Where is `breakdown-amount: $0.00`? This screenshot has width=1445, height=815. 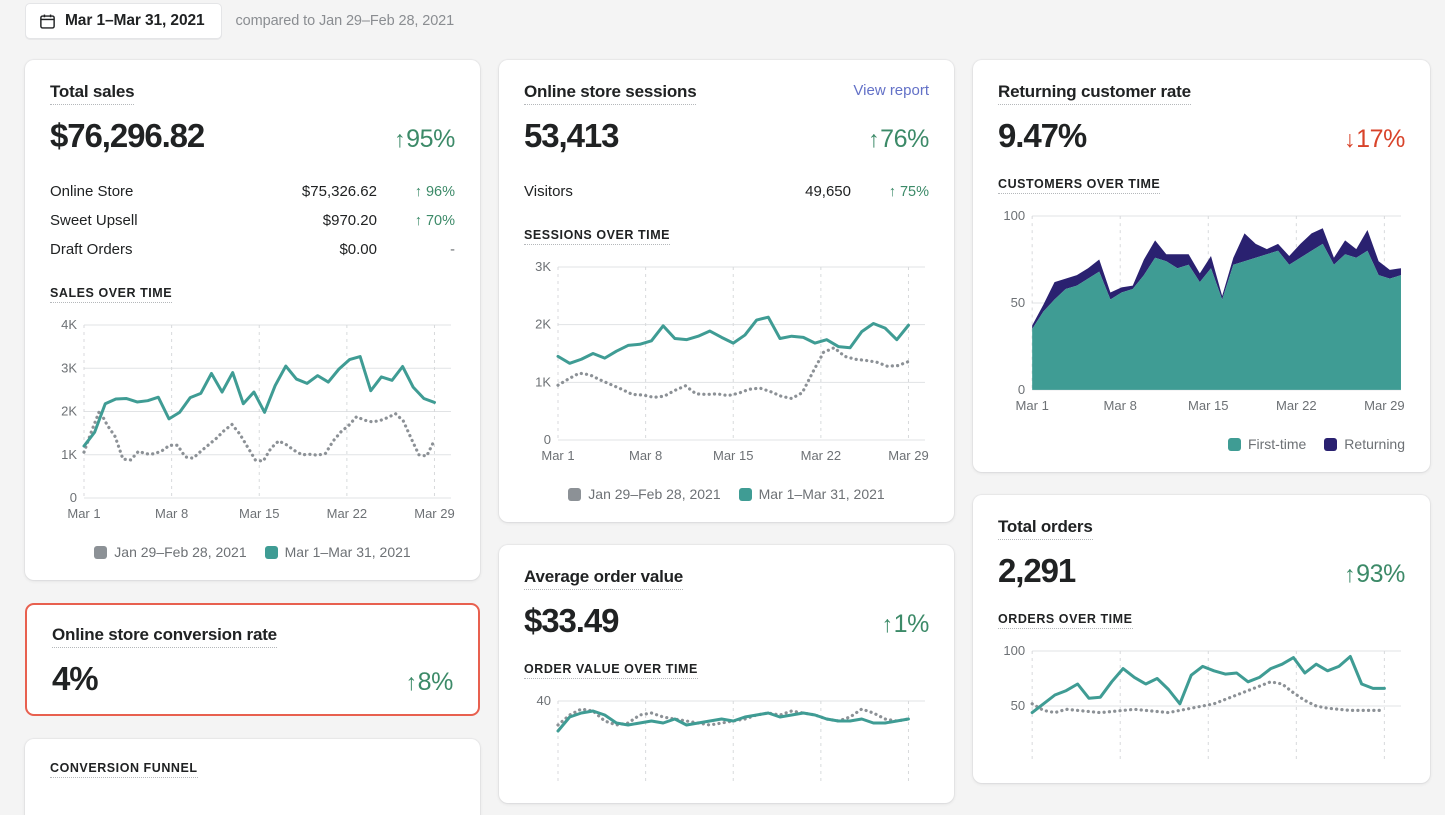
breakdown-amount: $0.00 is located at coordinates (358, 249).